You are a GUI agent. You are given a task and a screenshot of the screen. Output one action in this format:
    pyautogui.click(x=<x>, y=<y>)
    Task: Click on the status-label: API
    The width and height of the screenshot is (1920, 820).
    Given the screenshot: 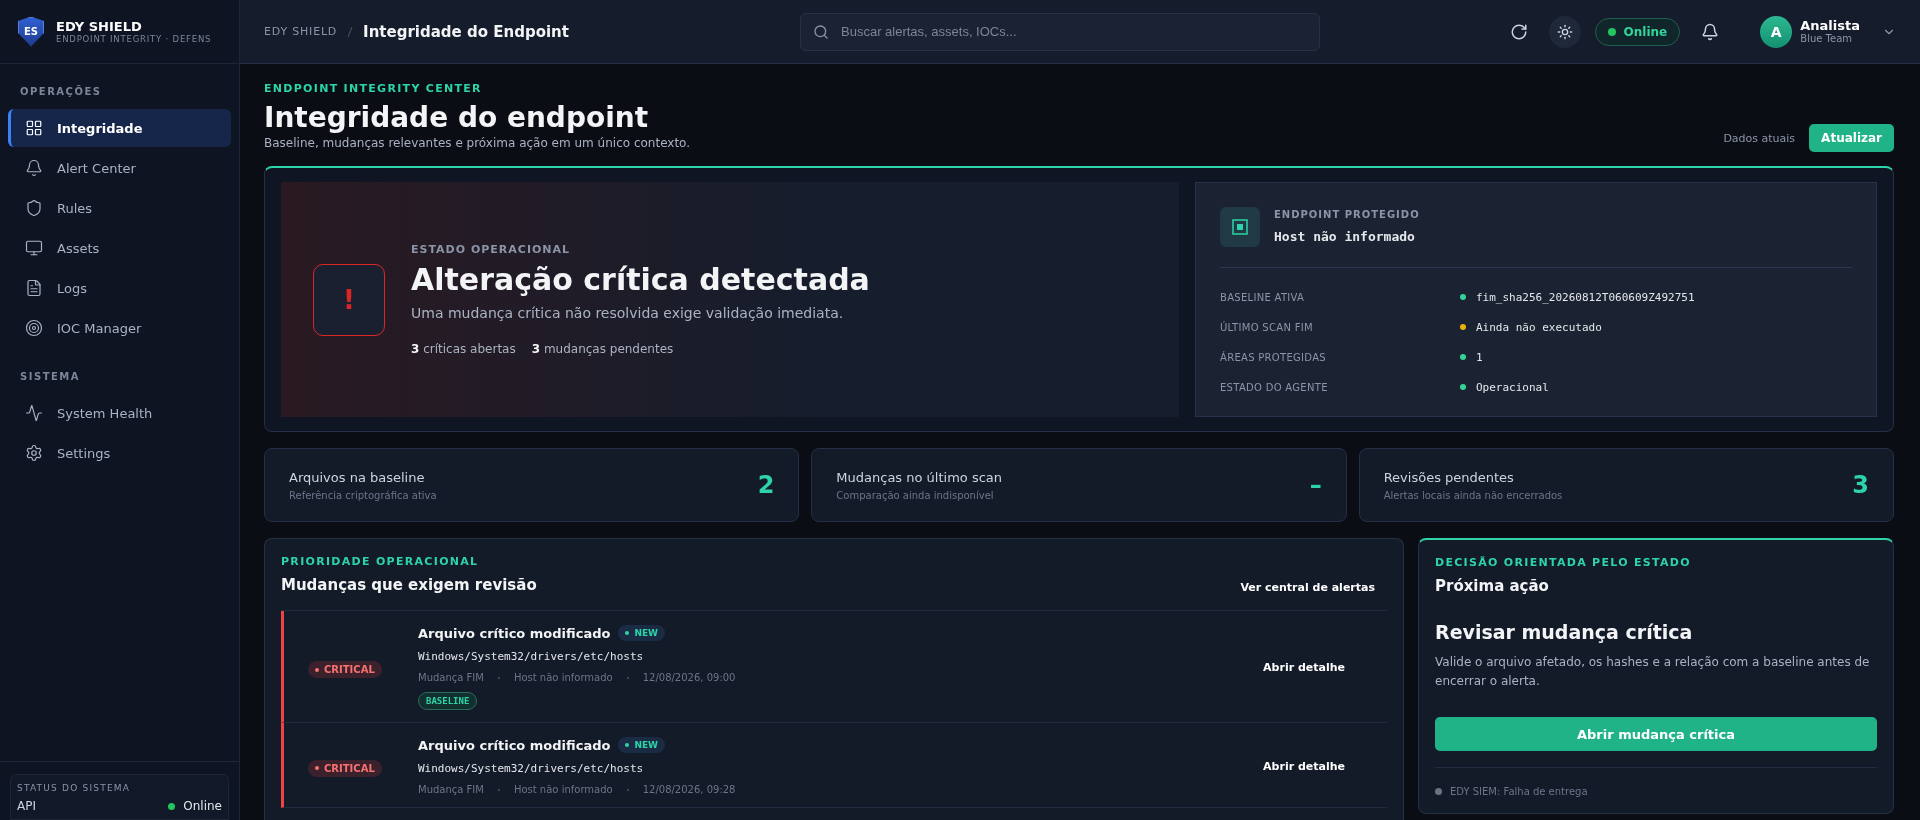 What is the action you would take?
    pyautogui.click(x=26, y=806)
    